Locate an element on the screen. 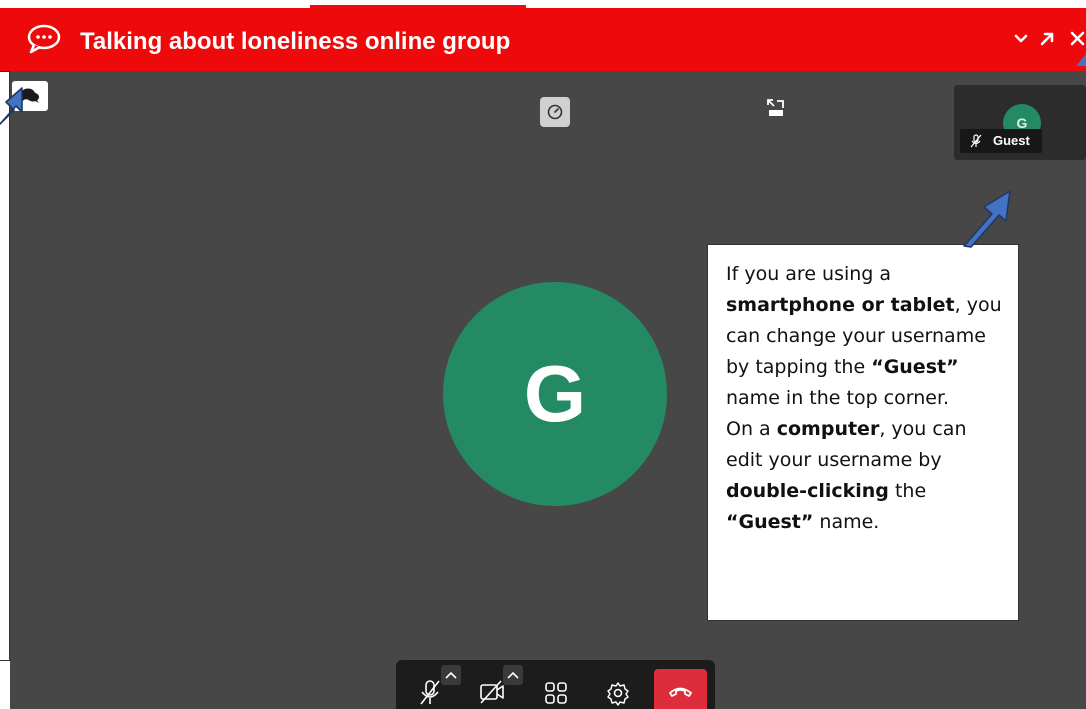  tile-view-button is located at coordinates (556, 690).